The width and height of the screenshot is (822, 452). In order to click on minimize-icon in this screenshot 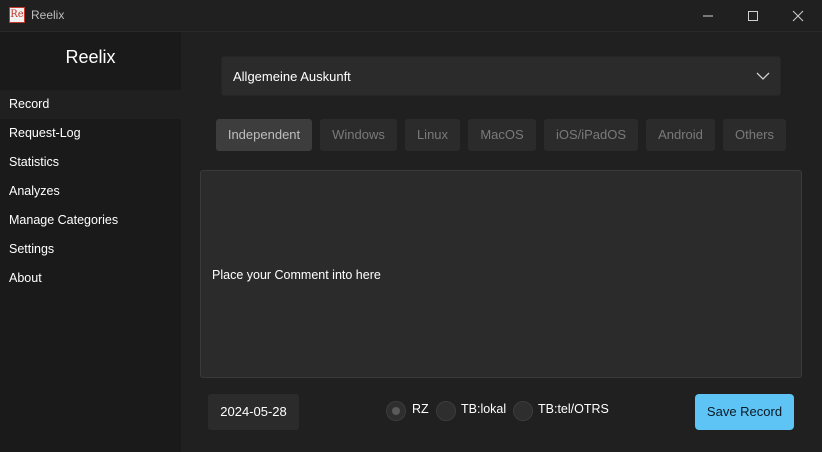, I will do `click(708, 16)`.